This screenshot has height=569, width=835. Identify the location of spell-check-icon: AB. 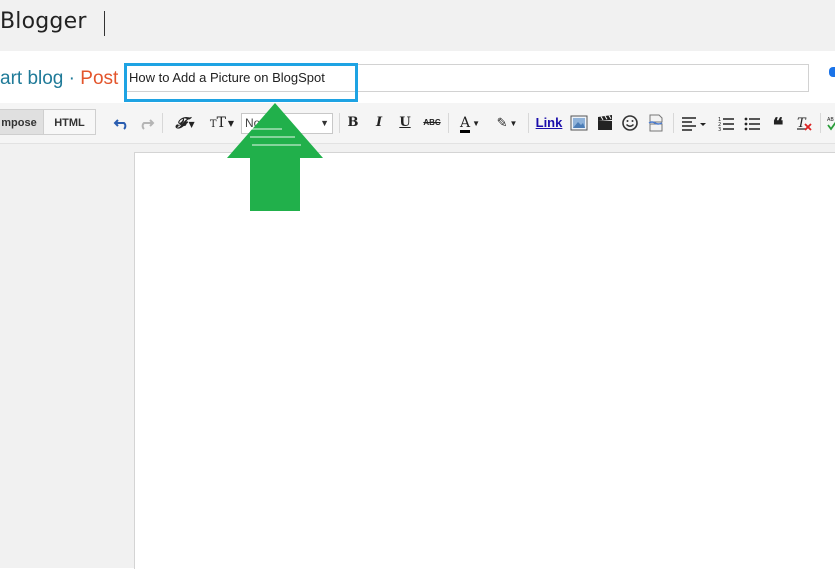
(831, 123).